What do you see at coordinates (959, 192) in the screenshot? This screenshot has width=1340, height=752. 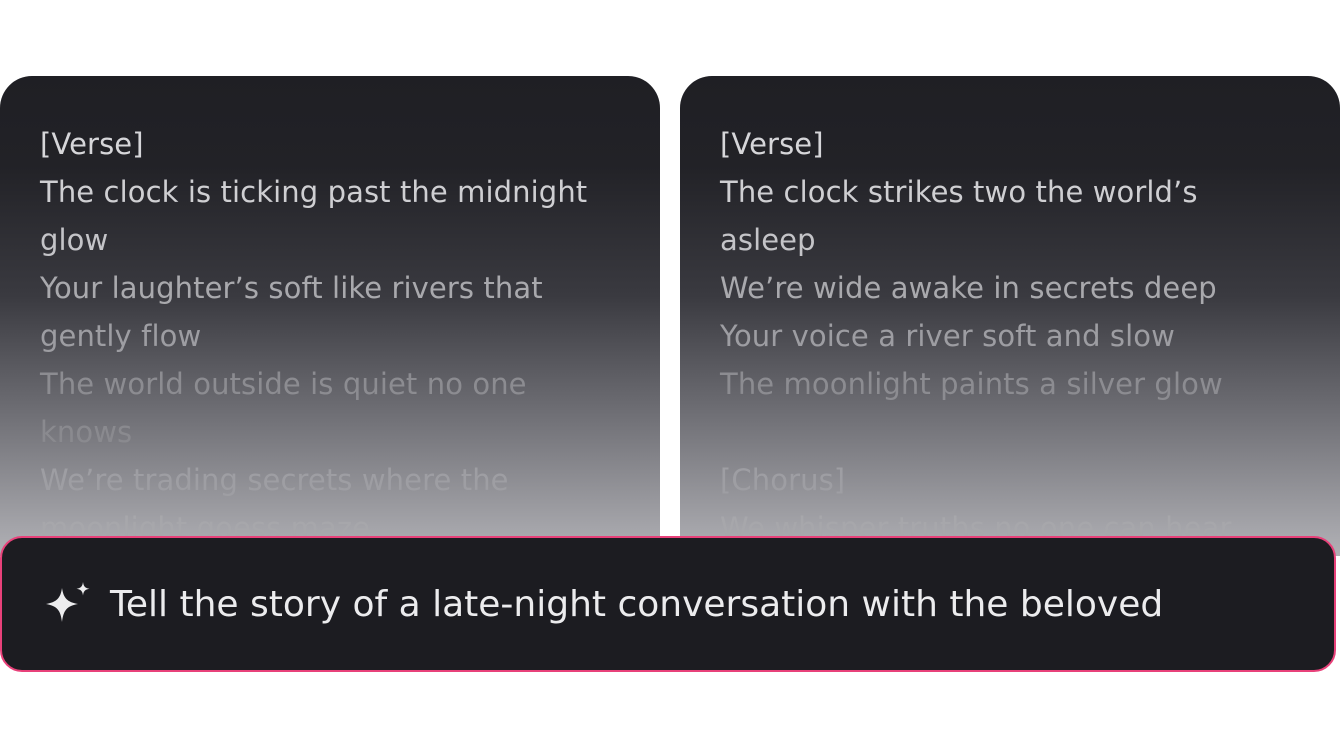 I see `lyric-line: The clock strikes two the world’s` at bounding box center [959, 192].